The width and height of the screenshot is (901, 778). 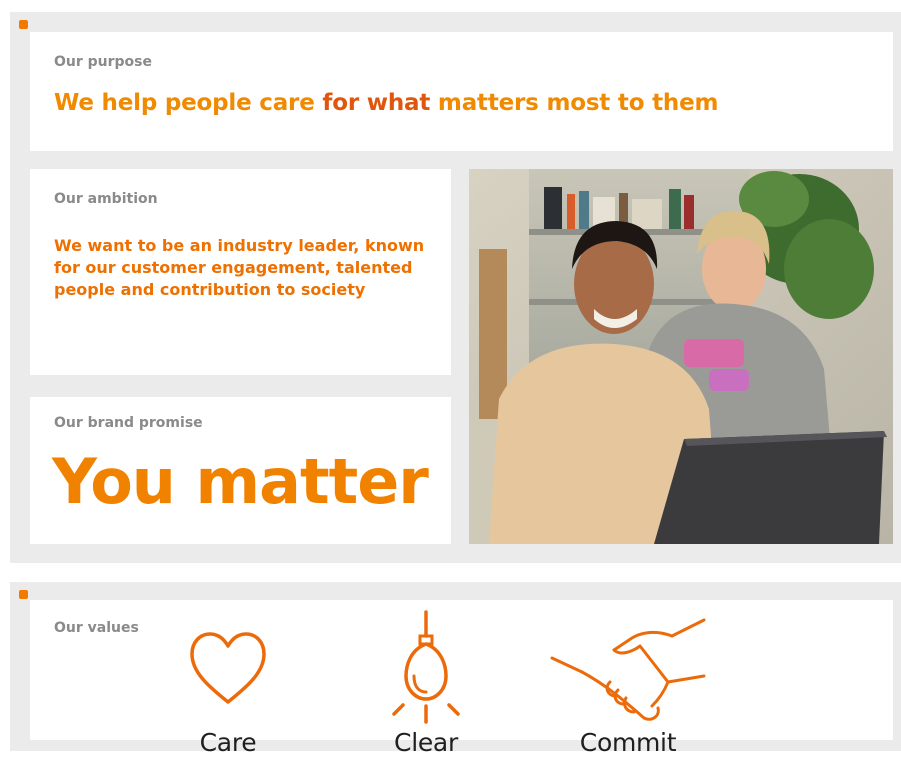 What do you see at coordinates (574, 103) in the screenshot?
I see `purpose-text-part2: matters most to them` at bounding box center [574, 103].